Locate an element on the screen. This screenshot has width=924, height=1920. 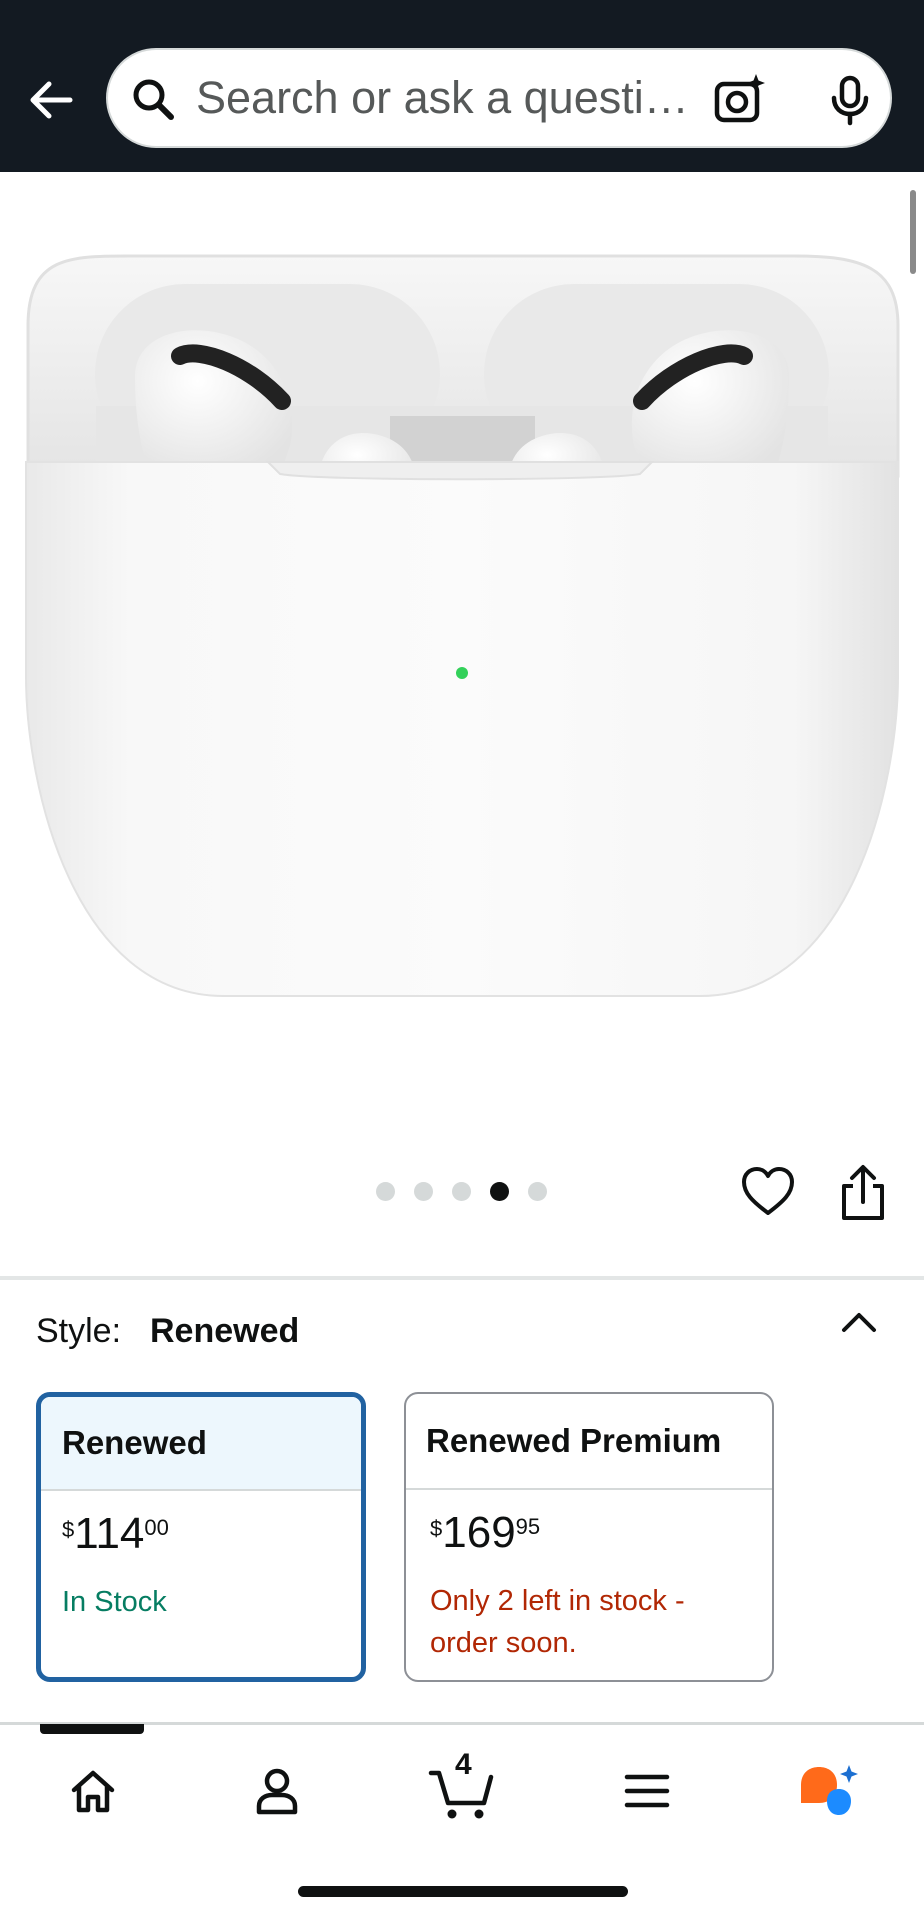
option-title: Renewed is located at coordinates (201, 1444).